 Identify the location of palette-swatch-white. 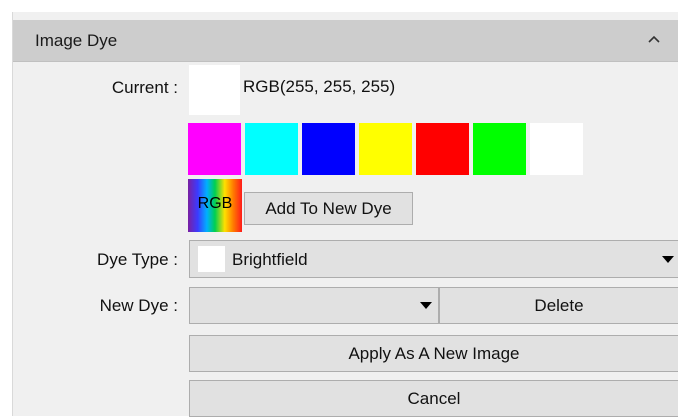
(556, 149).